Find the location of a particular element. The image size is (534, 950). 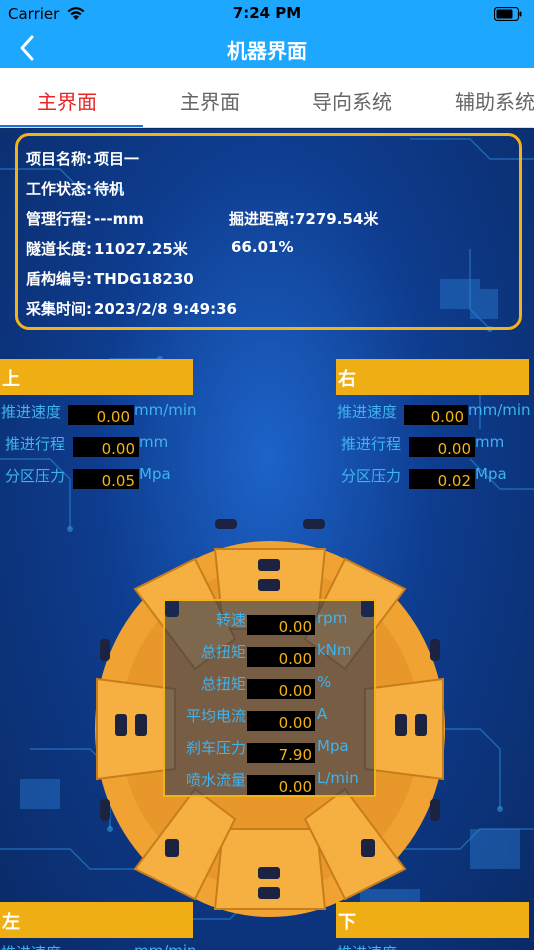

tab-bar: 主界面 主界面 导向系统 辅助系统 is located at coordinates (267, 98).